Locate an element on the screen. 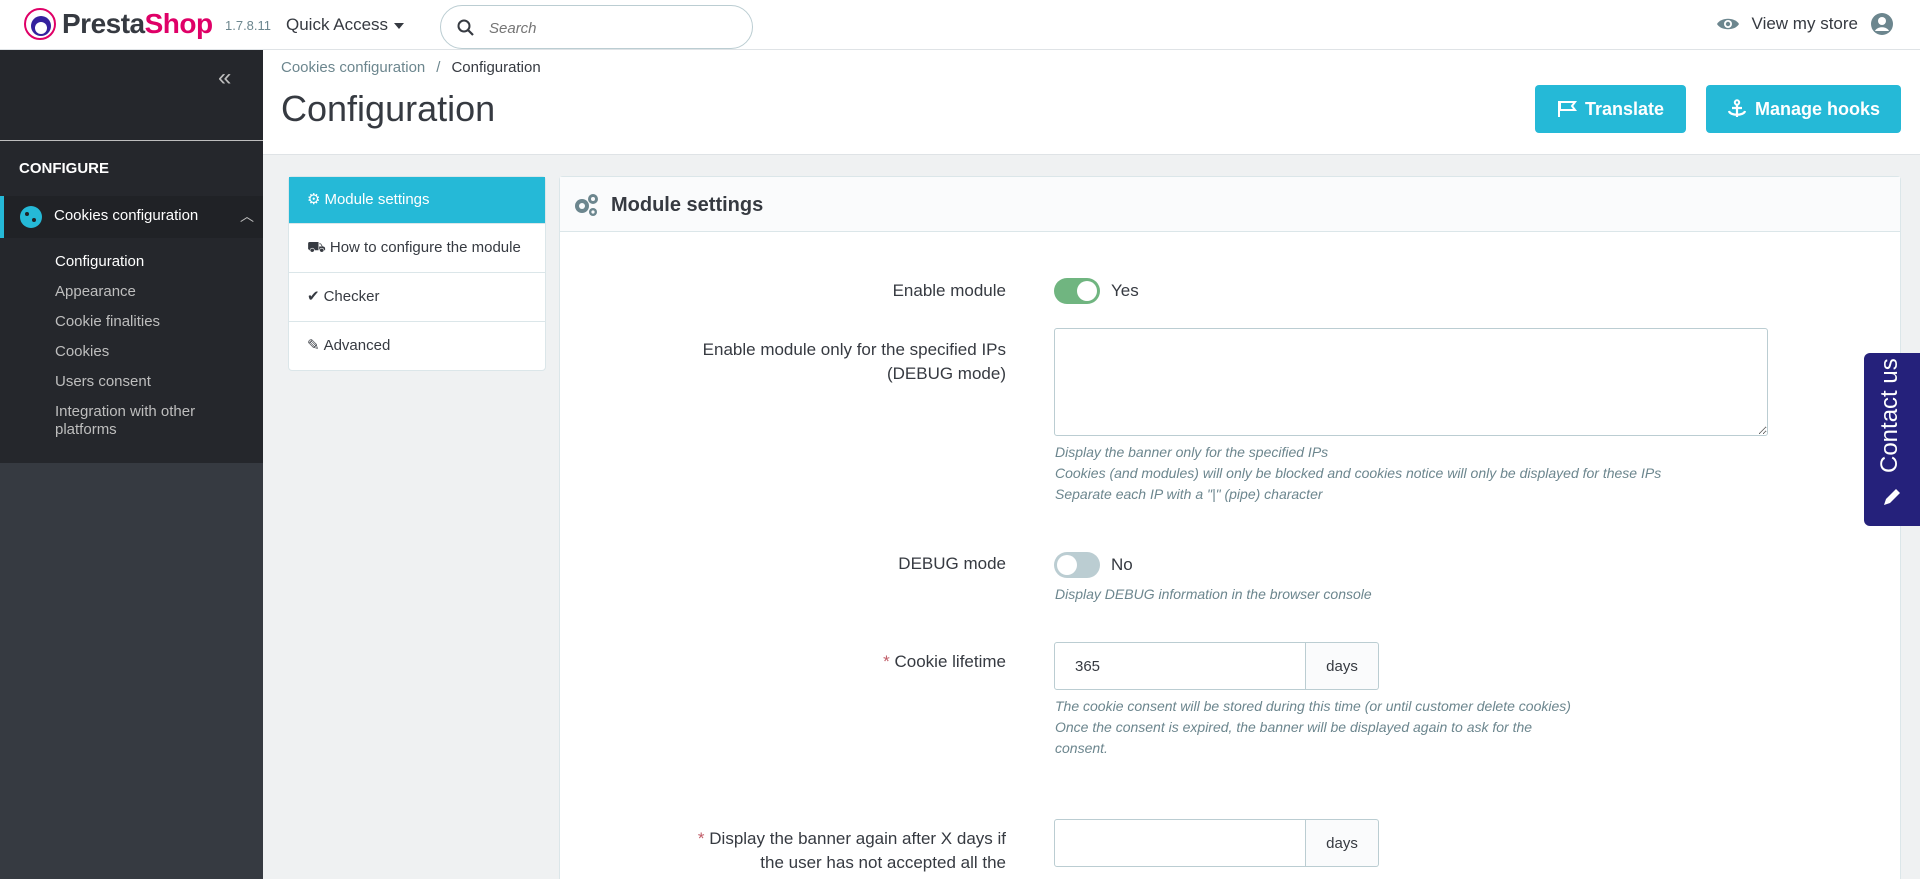 This screenshot has height=879, width=1920. tab-checker: ✔ Checker is located at coordinates (417, 297).